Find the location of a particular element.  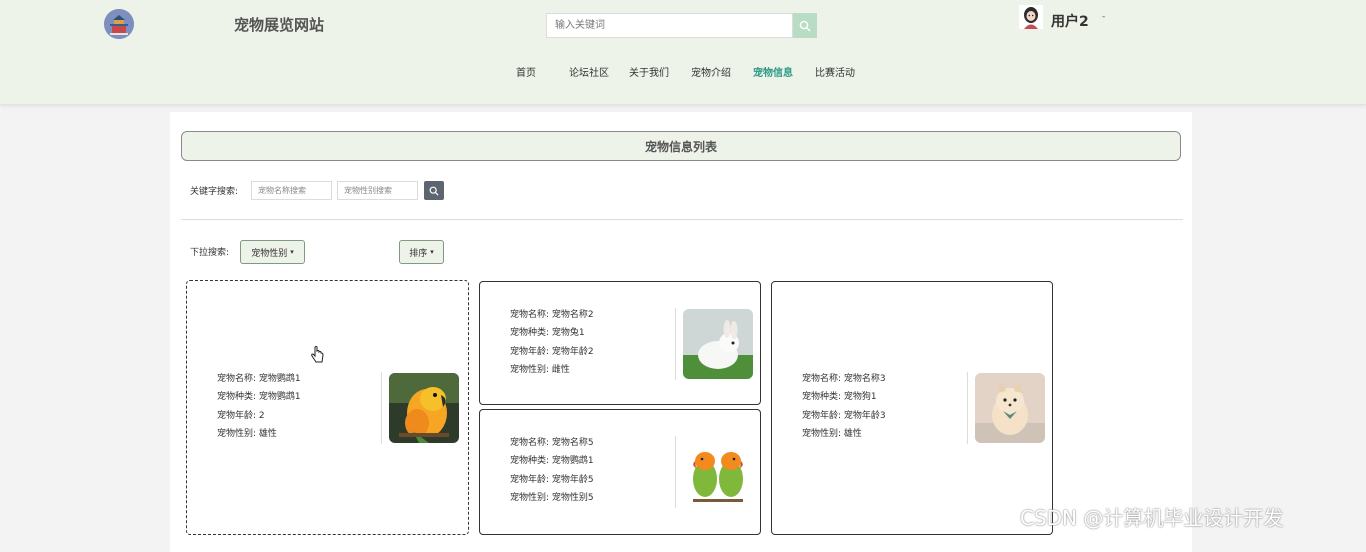

nav-item-pet-info: 宠物信息 is located at coordinates (773, 71).